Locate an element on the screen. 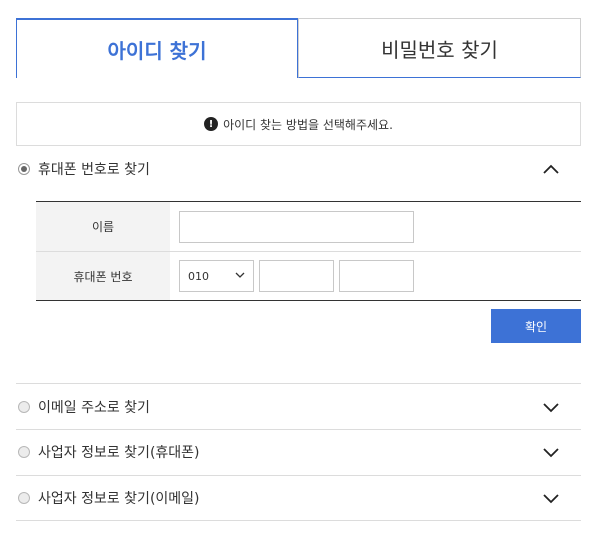 The height and width of the screenshot is (536, 600). form-row-phone: 휴대폰 번호 010 is located at coordinates (308, 275).